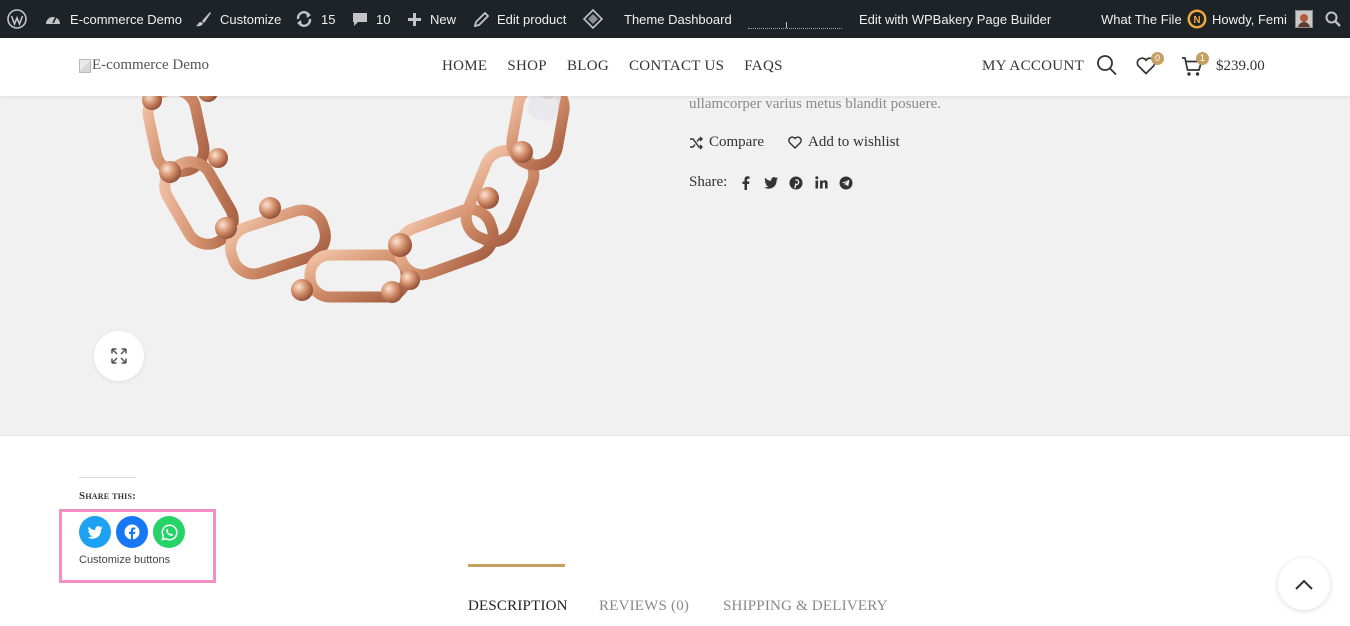 This screenshot has width=1350, height=626. What do you see at coordinates (124, 560) in the screenshot?
I see `customize-buttons-link: Customize buttons` at bounding box center [124, 560].